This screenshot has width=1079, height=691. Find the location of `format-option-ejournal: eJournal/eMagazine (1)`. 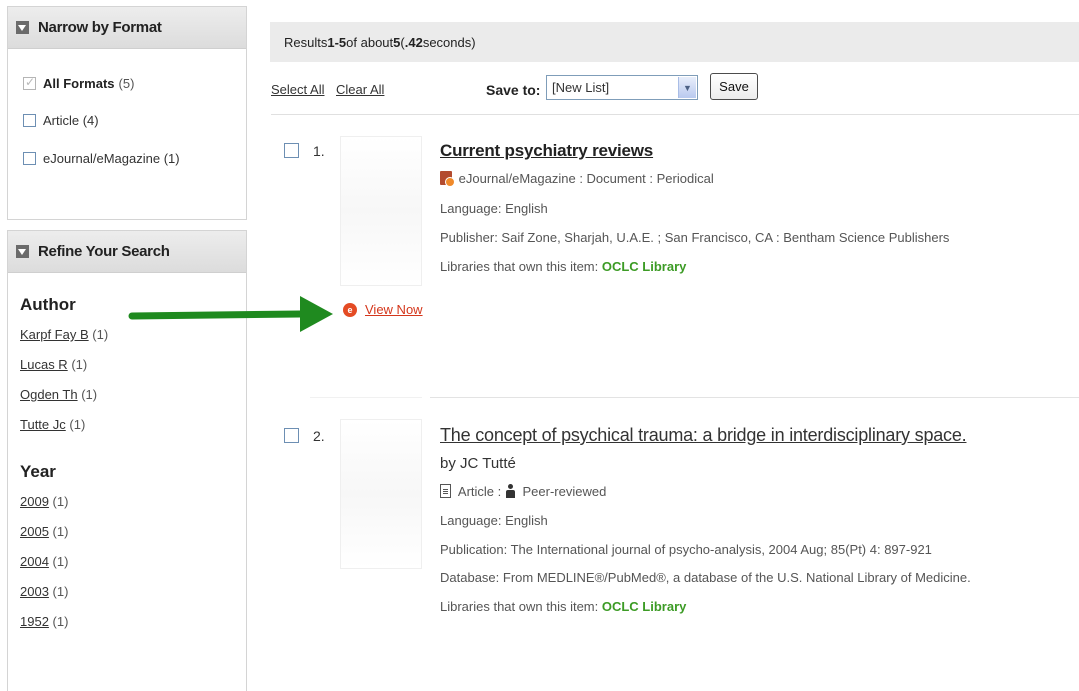

format-option-ejournal: eJournal/eMagazine (1) is located at coordinates (134, 158).